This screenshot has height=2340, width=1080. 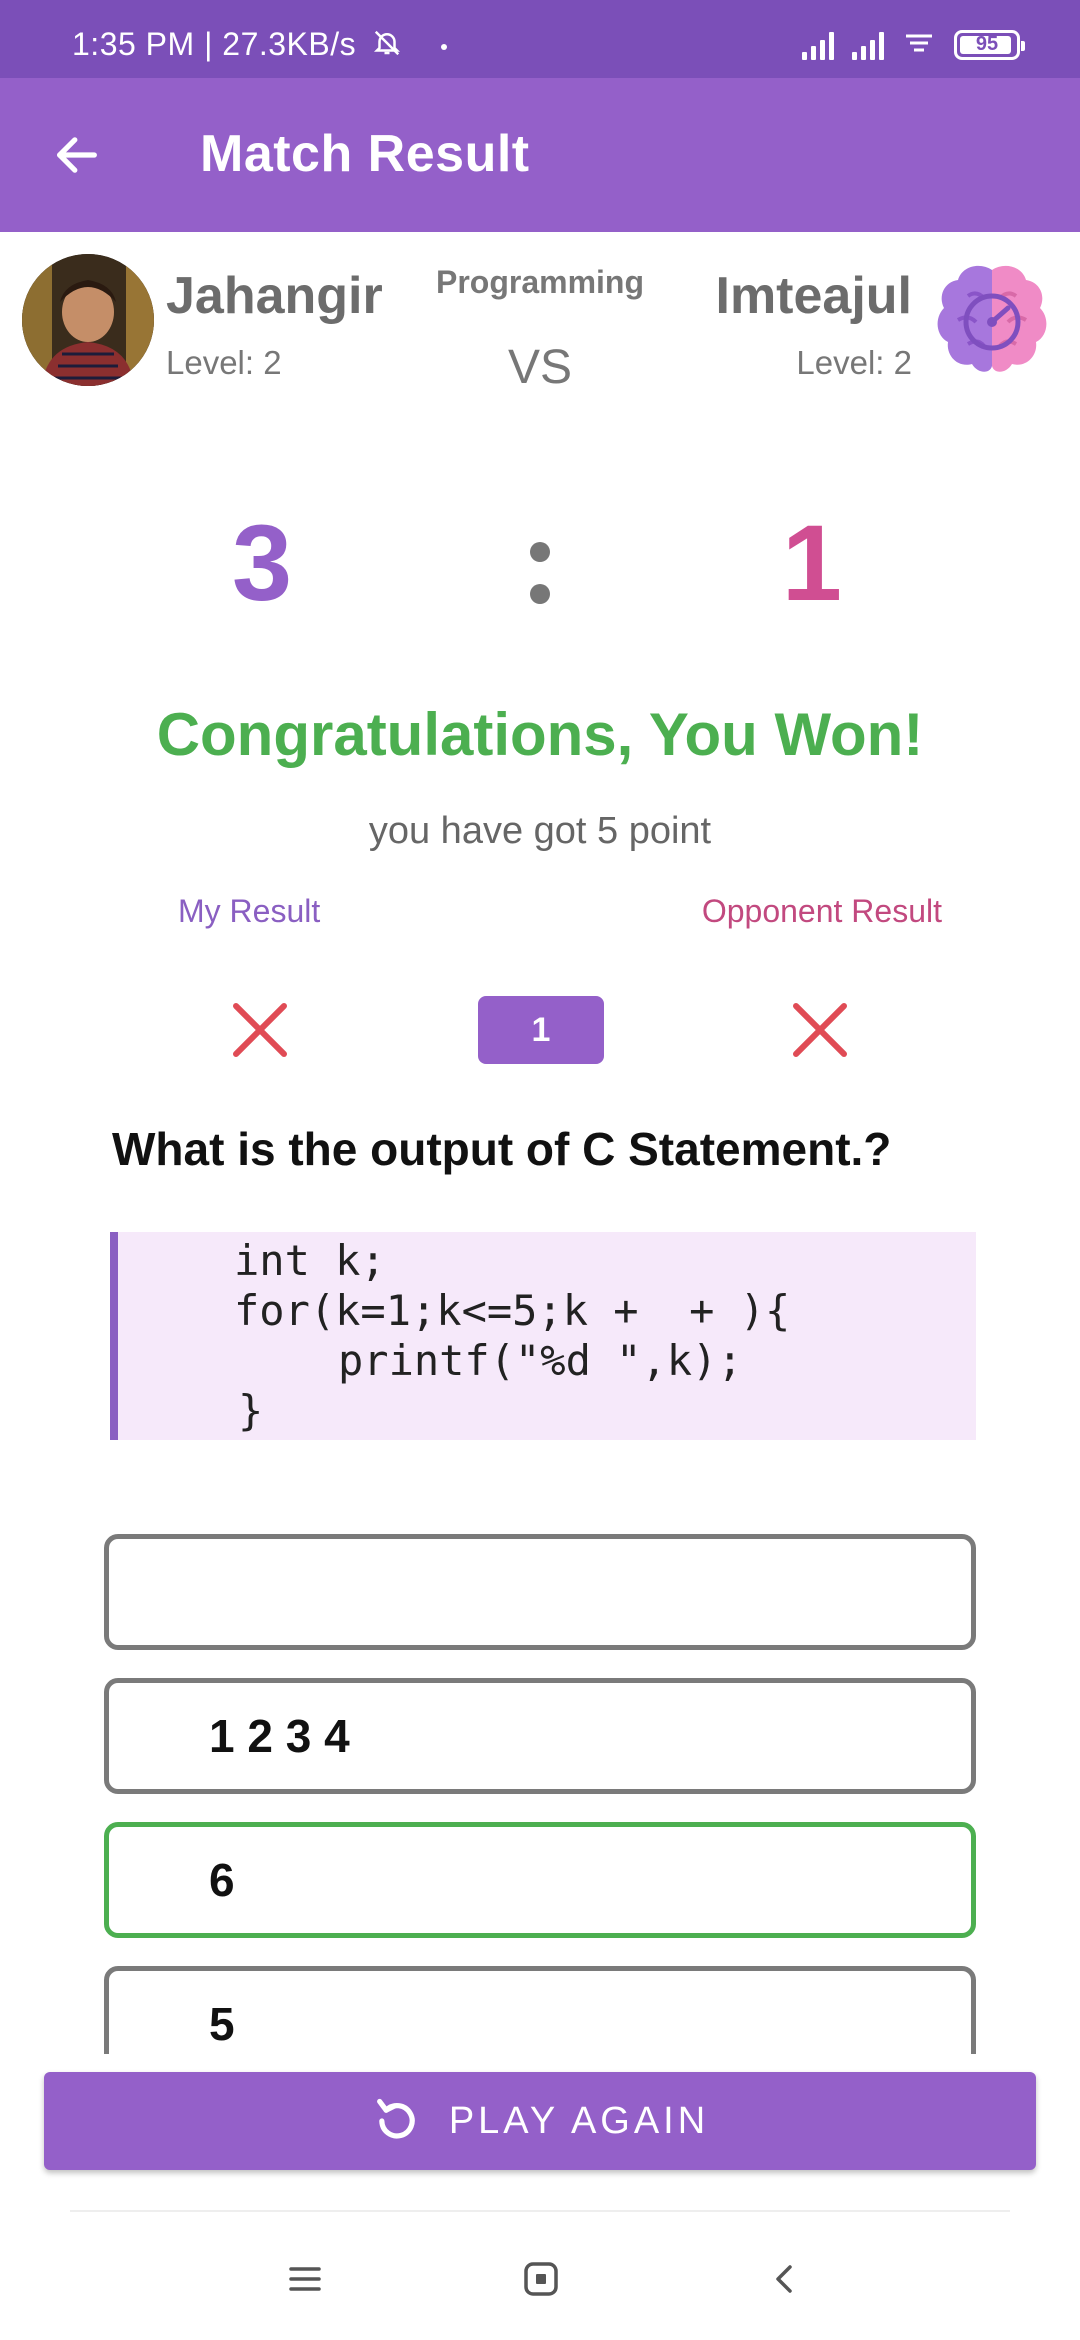 What do you see at coordinates (540, 2010) in the screenshot?
I see `answer-option: 5` at bounding box center [540, 2010].